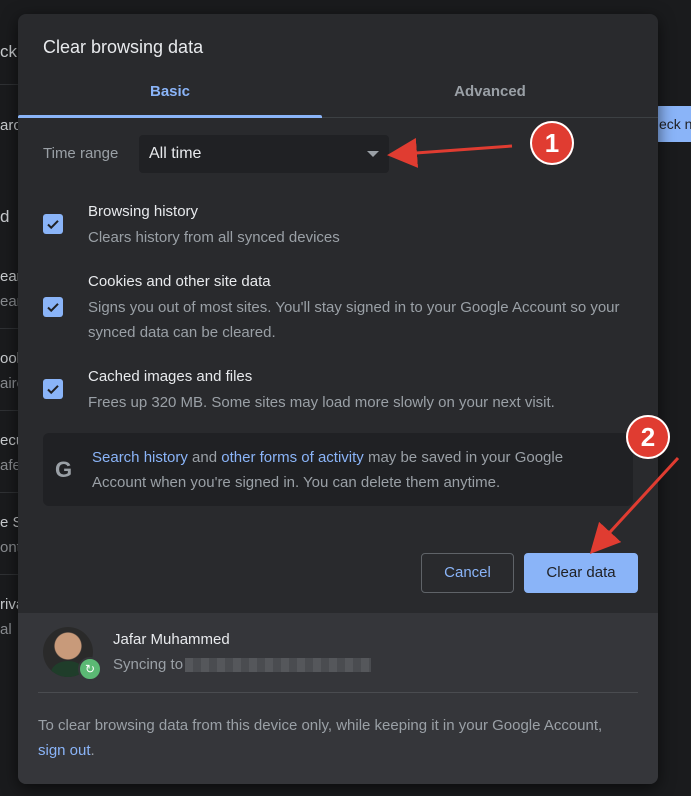 The height and width of the screenshot is (796, 691). I want to click on time-range-label: Time range, so click(81, 153).